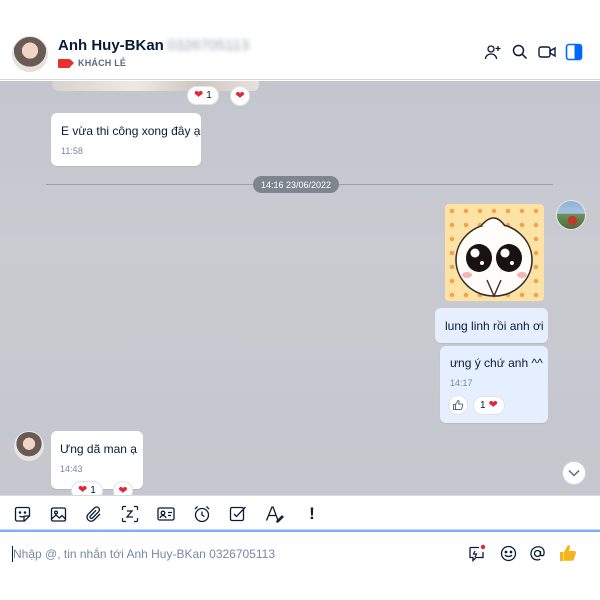 This screenshot has width=600, height=600. I want to click on reminder-icon, so click(202, 514).